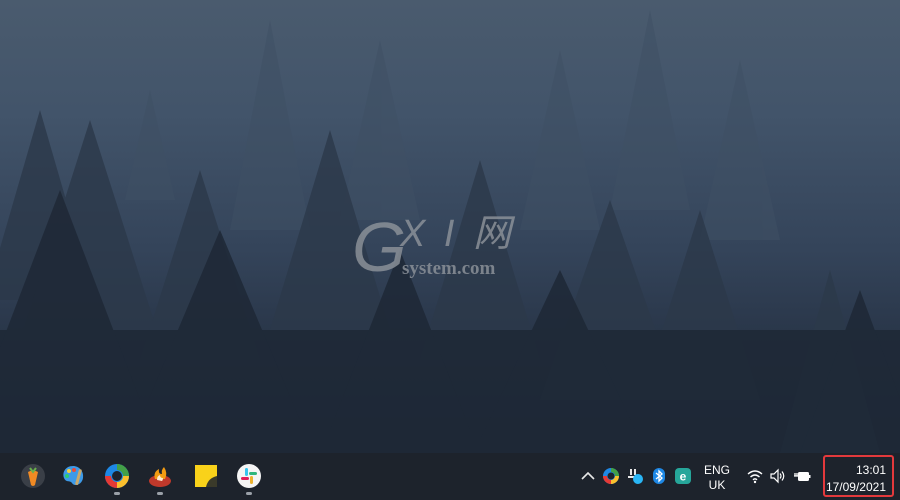 The width and height of the screenshot is (900, 500). I want to click on svg-text: e, so click(683, 477).